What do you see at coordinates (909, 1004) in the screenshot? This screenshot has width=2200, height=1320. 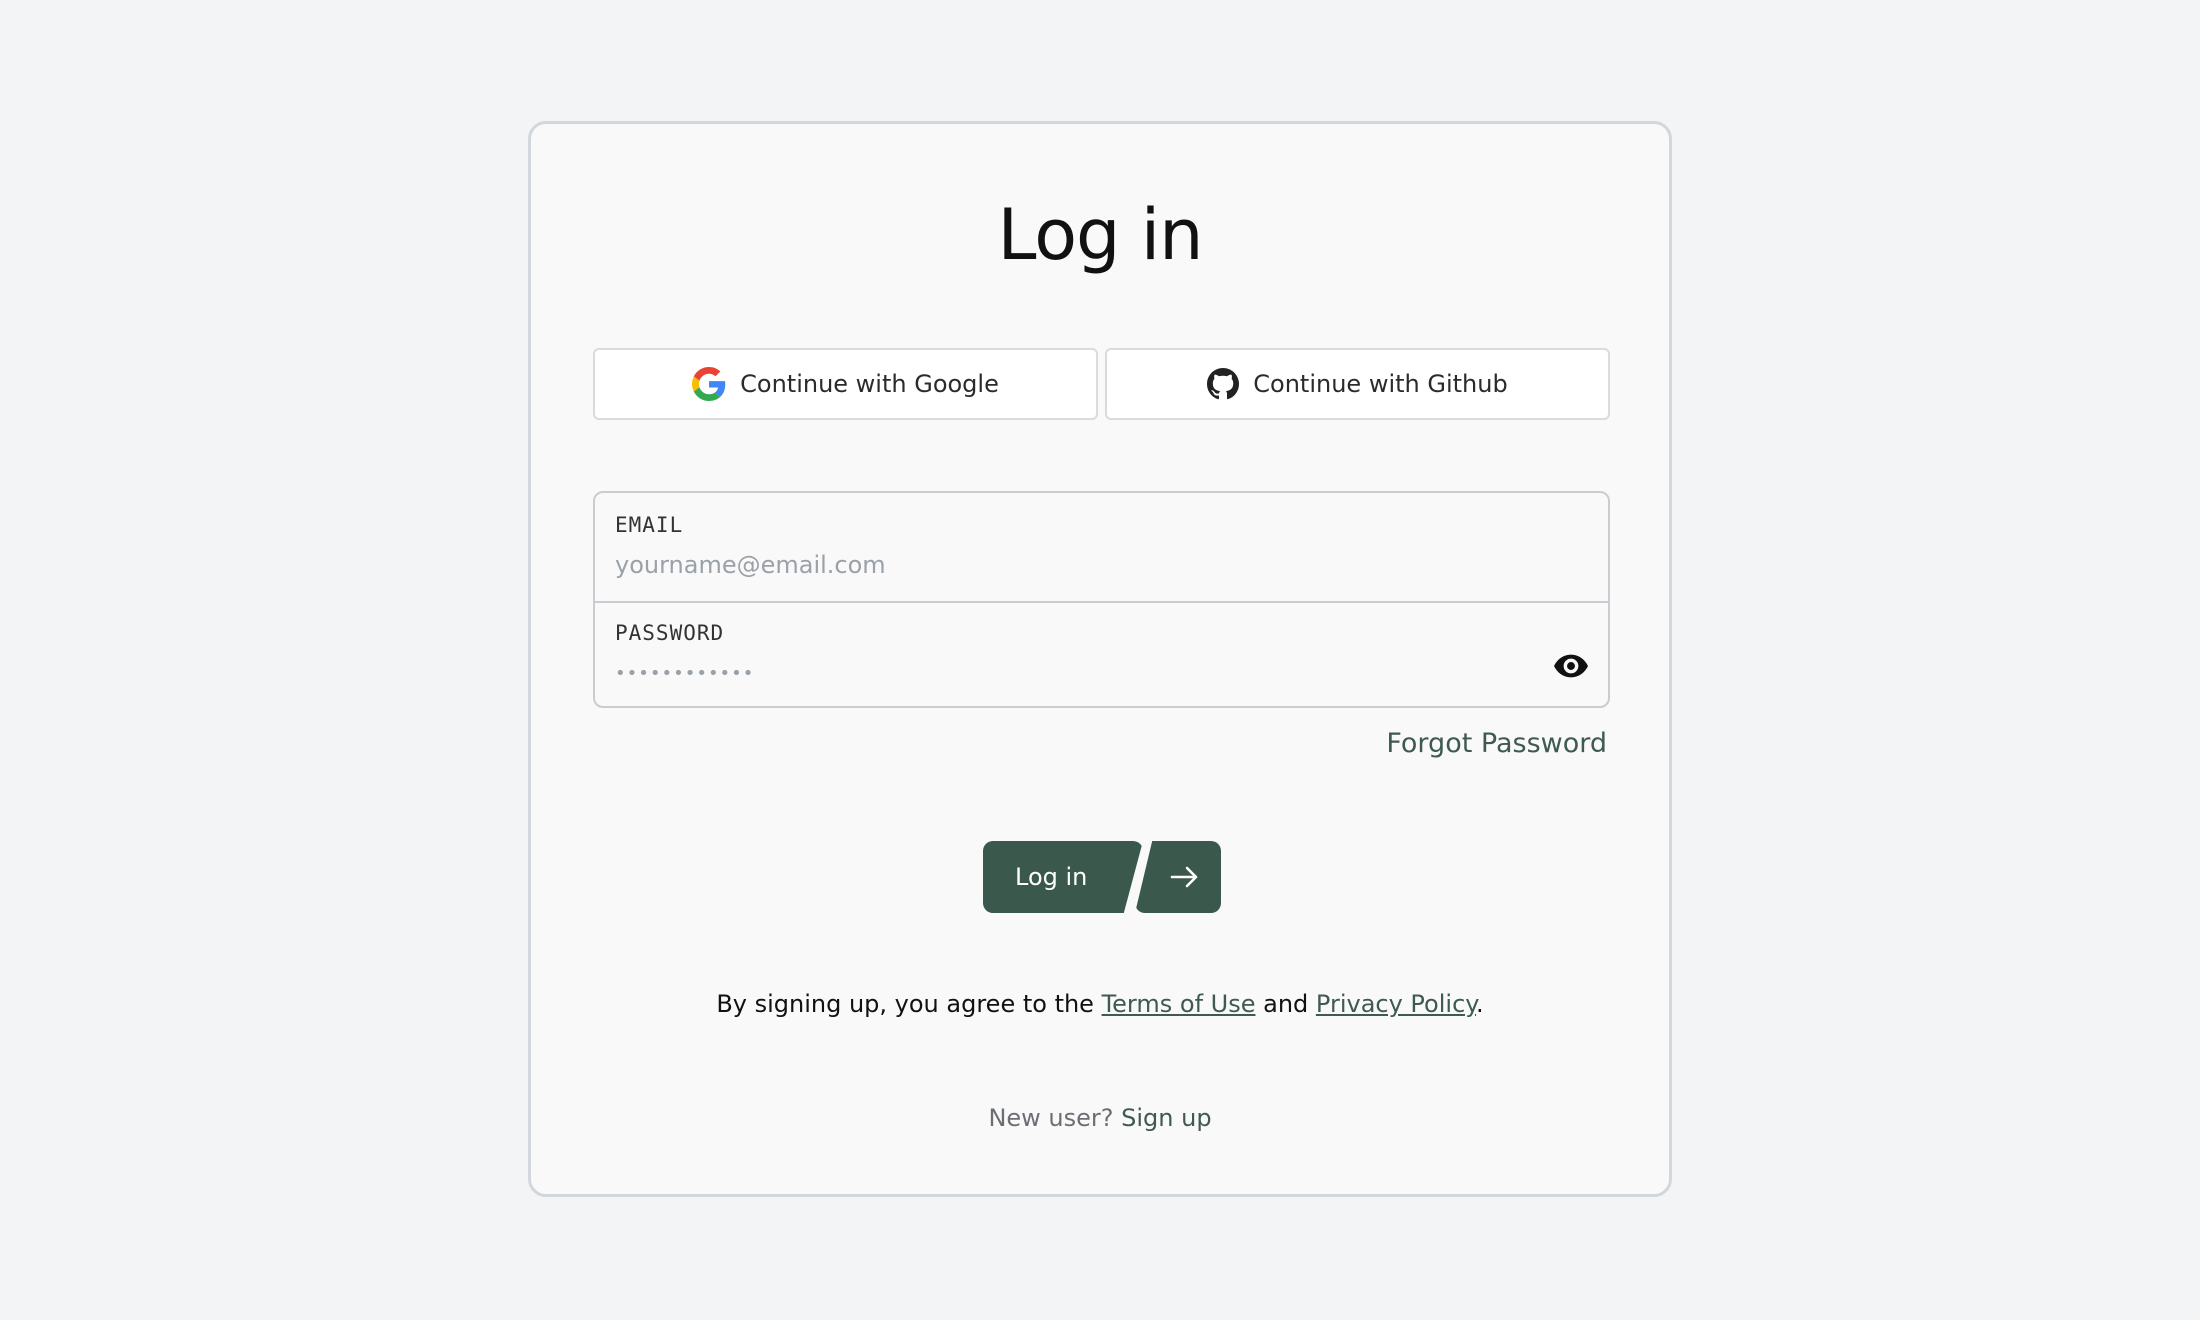 I see `terms-prefix: By signing up, you agree to the` at bounding box center [909, 1004].